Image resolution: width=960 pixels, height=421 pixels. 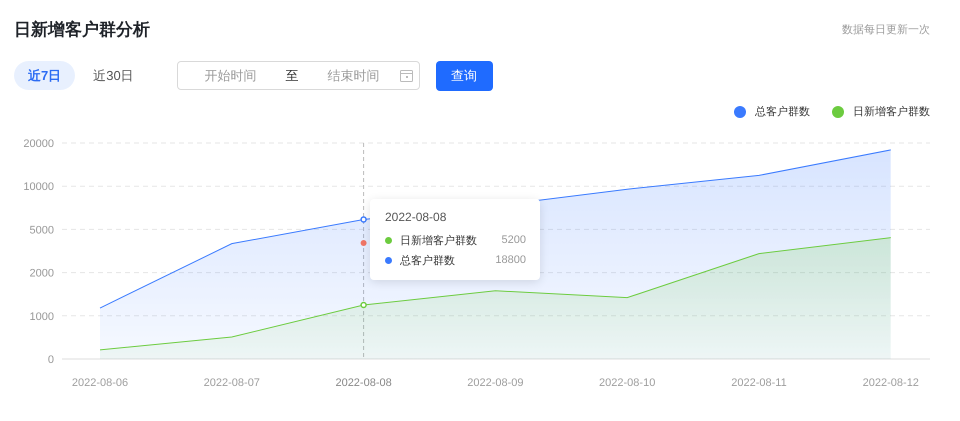 What do you see at coordinates (438, 241) in the screenshot?
I see `series-name: 日新增客户群数` at bounding box center [438, 241].